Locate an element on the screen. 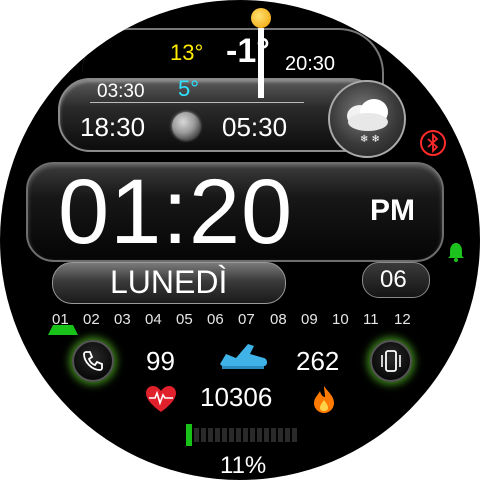  month-item: 11 is located at coordinates (371, 319).